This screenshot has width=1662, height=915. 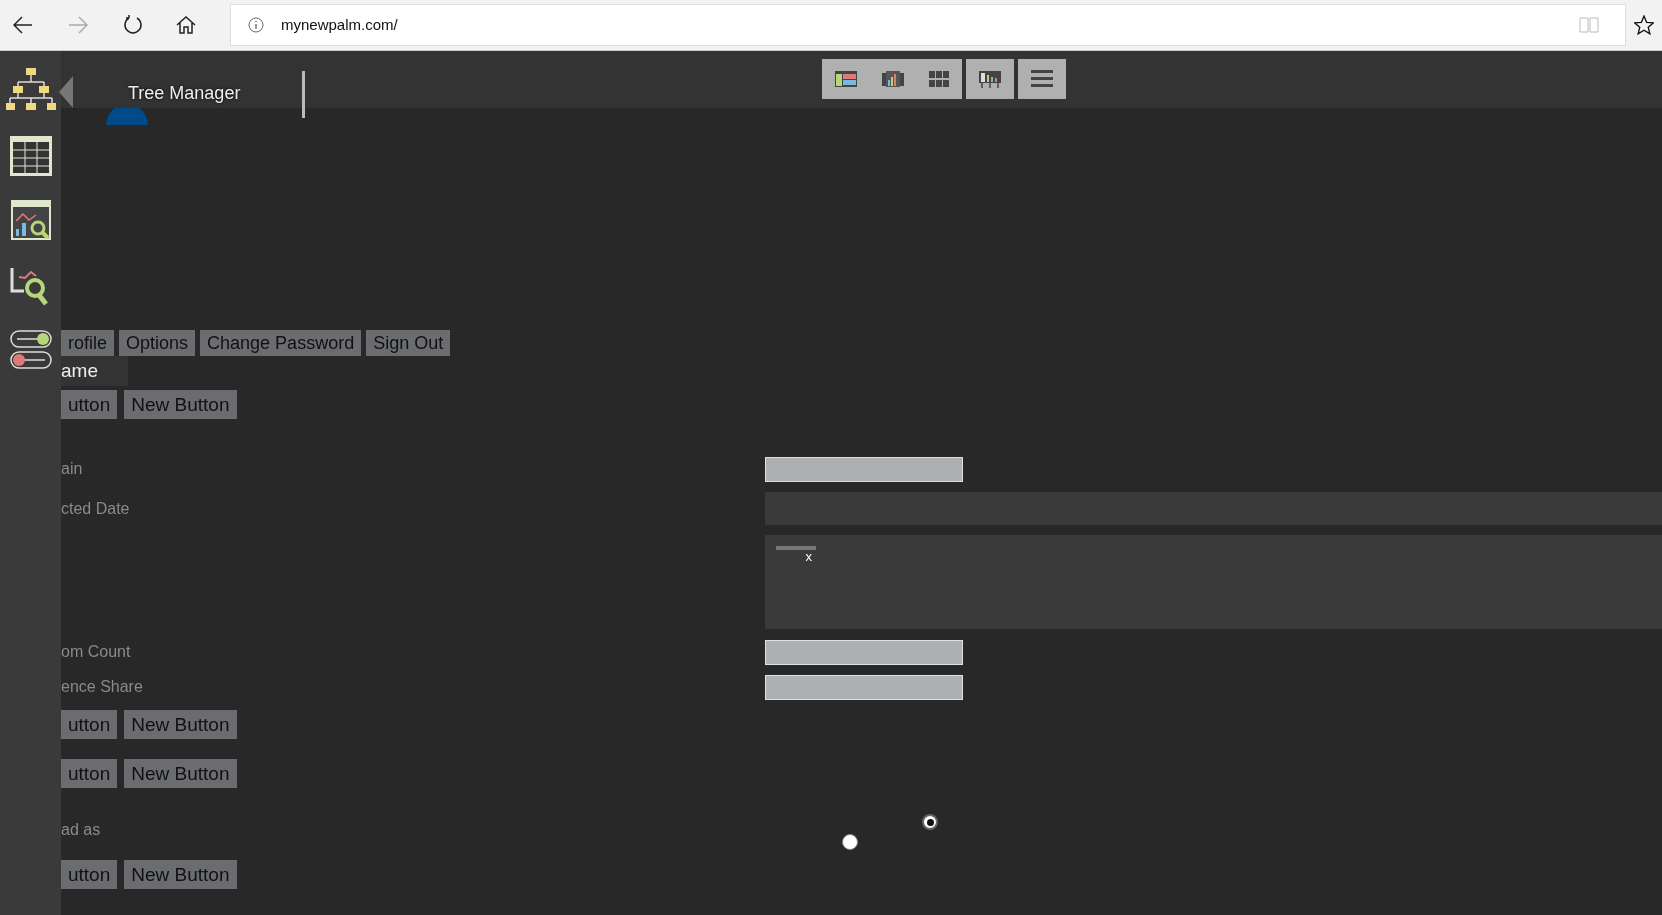 I want to click on name-header: ame, so click(x=94, y=371).